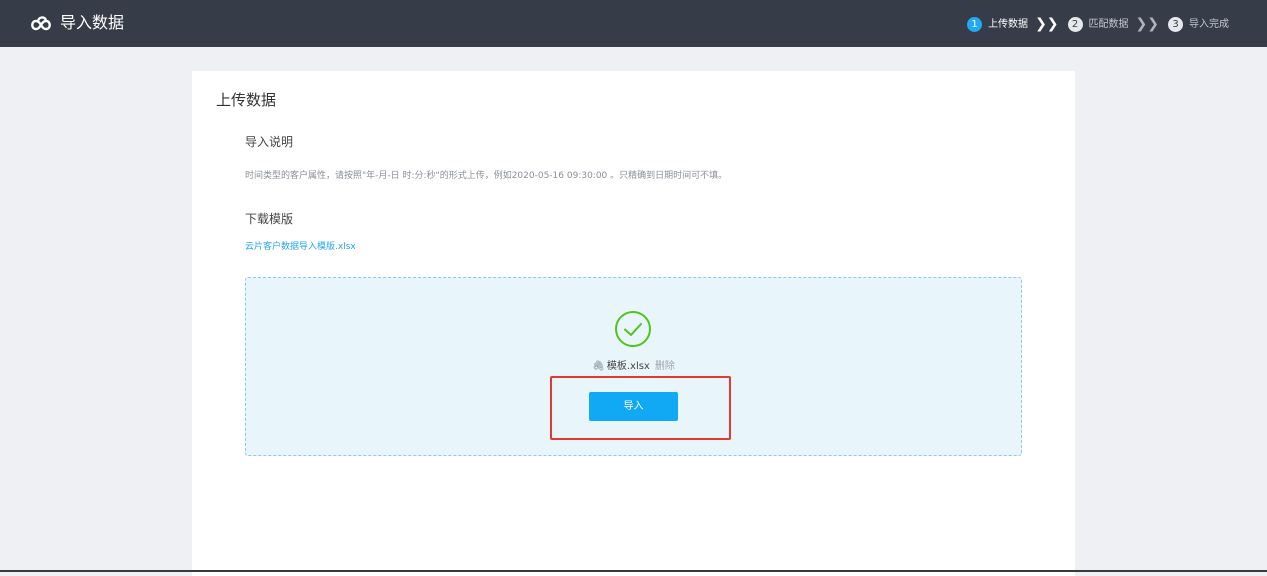 The height and width of the screenshot is (576, 1267). What do you see at coordinates (633, 23) in the screenshot?
I see `top-bar: 导入数据 1 上传数据 ❯❯ 2 匹配数据 ❯❯ 3 导入完成` at bounding box center [633, 23].